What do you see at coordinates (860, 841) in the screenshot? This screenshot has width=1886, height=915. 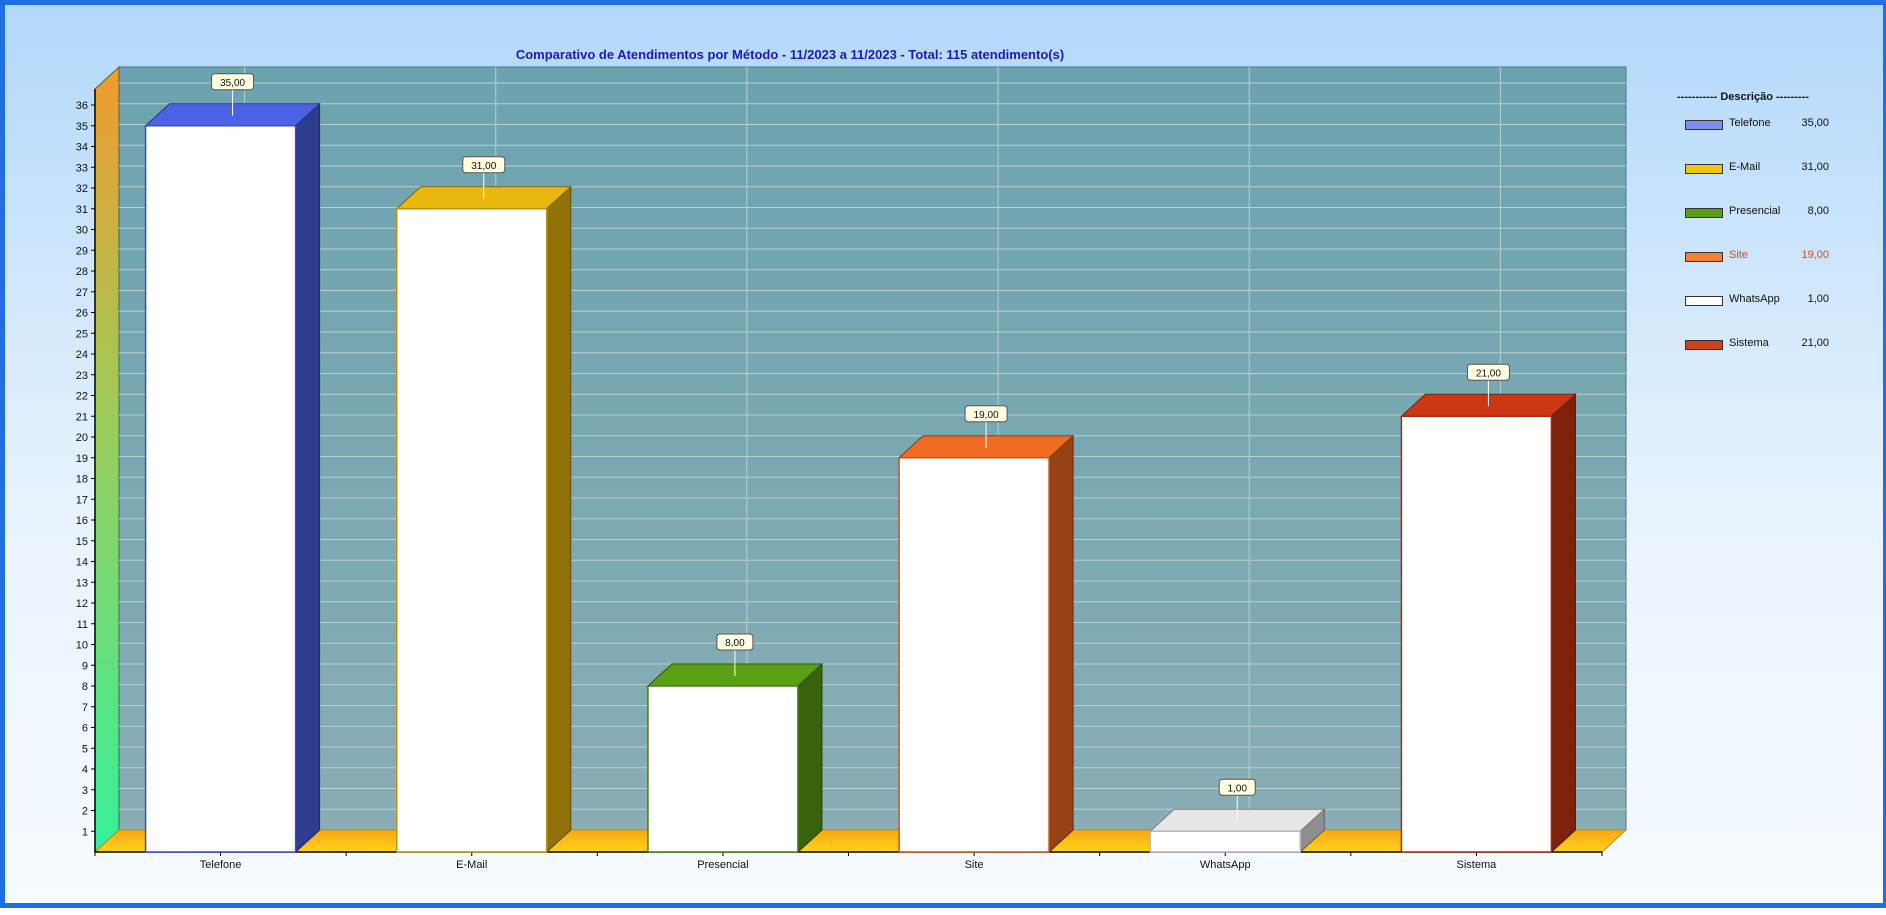 I see `floor` at bounding box center [860, 841].